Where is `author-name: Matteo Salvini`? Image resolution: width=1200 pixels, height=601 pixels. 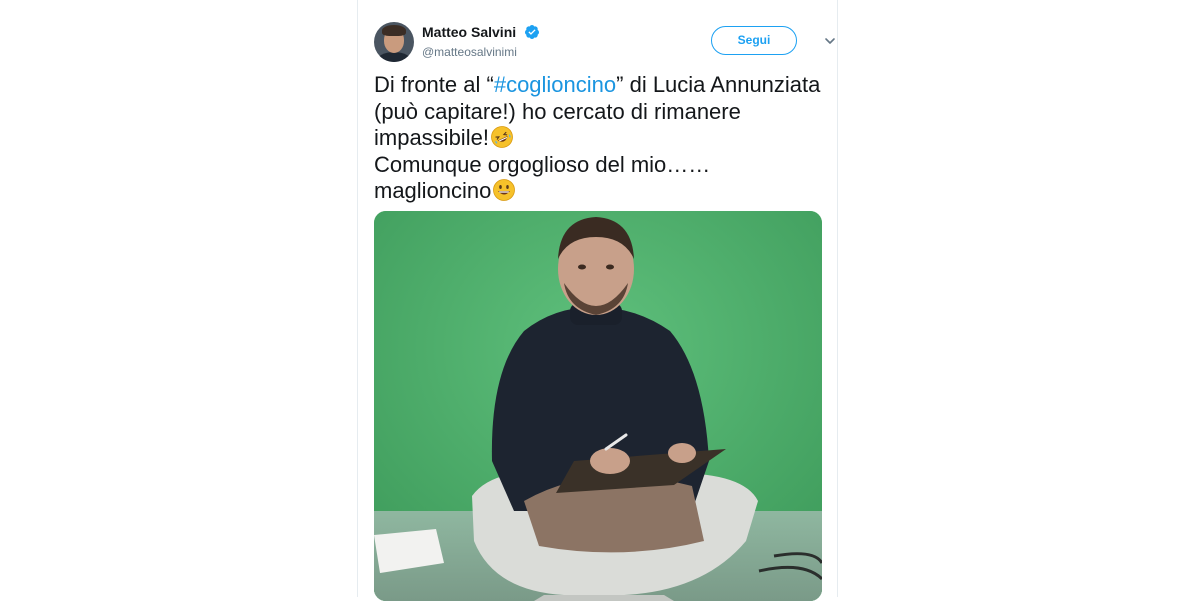 author-name: Matteo Salvini is located at coordinates (469, 32).